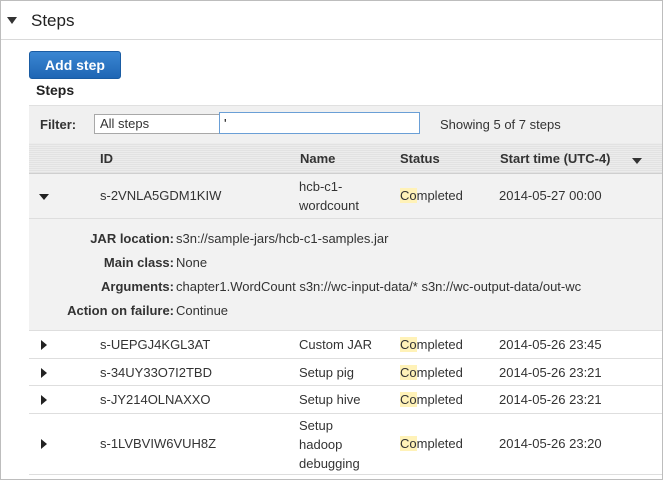  Describe the element at coordinates (55, 90) in the screenshot. I see `steps-table-title: Steps` at that location.